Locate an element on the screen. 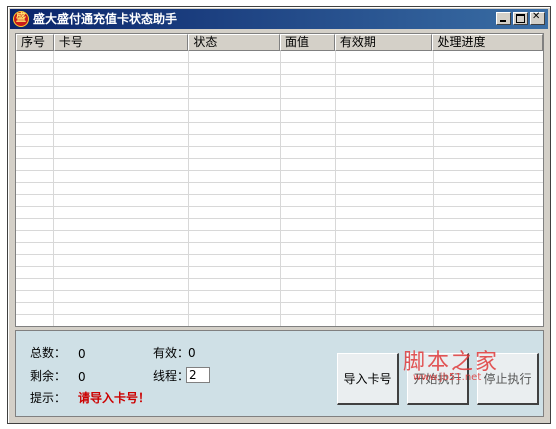 The width and height of the screenshot is (556, 429). column-header-card-number: 卡号 is located at coordinates (121, 42).